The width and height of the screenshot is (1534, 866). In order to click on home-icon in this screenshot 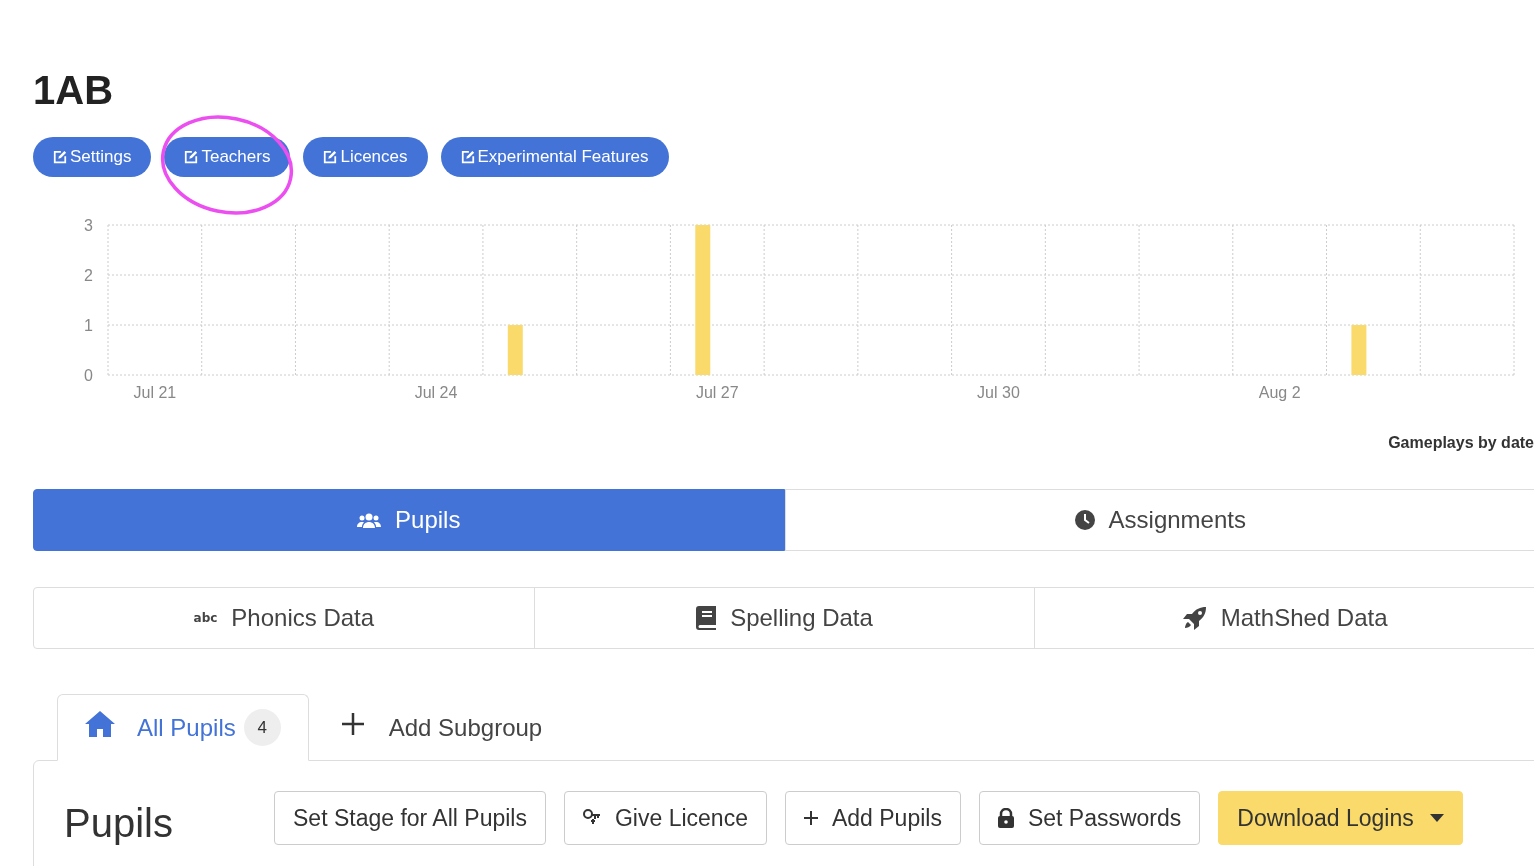, I will do `click(100, 723)`.